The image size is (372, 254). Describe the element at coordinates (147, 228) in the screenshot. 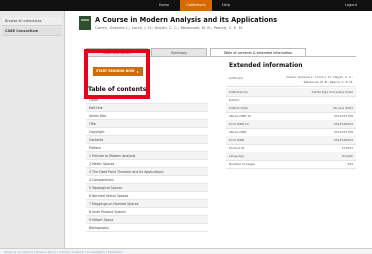

I see `toc-item: Bibliography` at that location.